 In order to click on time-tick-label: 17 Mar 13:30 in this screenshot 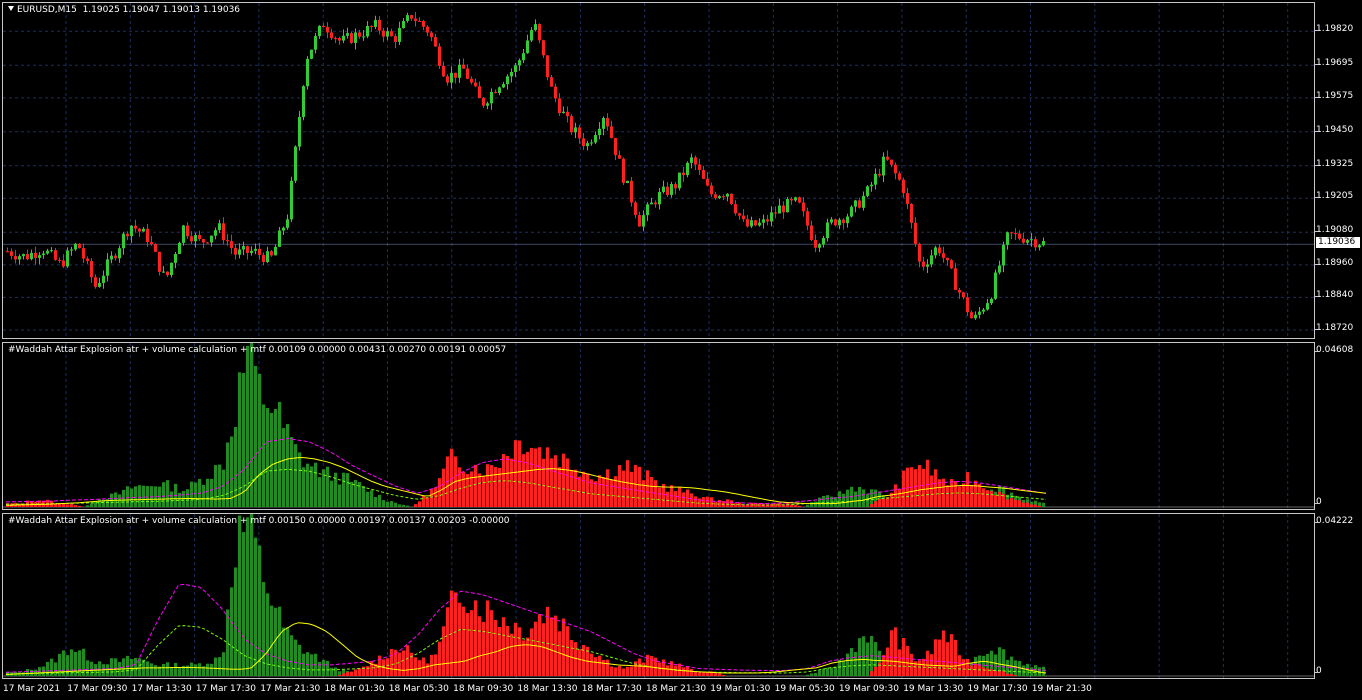, I will do `click(161, 689)`.